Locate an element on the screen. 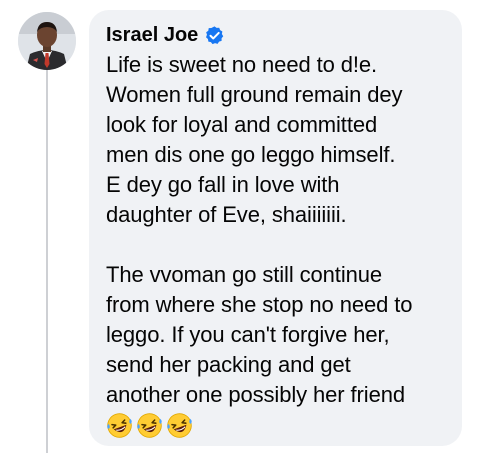  comment-line: send her packing and get is located at coordinates (228, 364).